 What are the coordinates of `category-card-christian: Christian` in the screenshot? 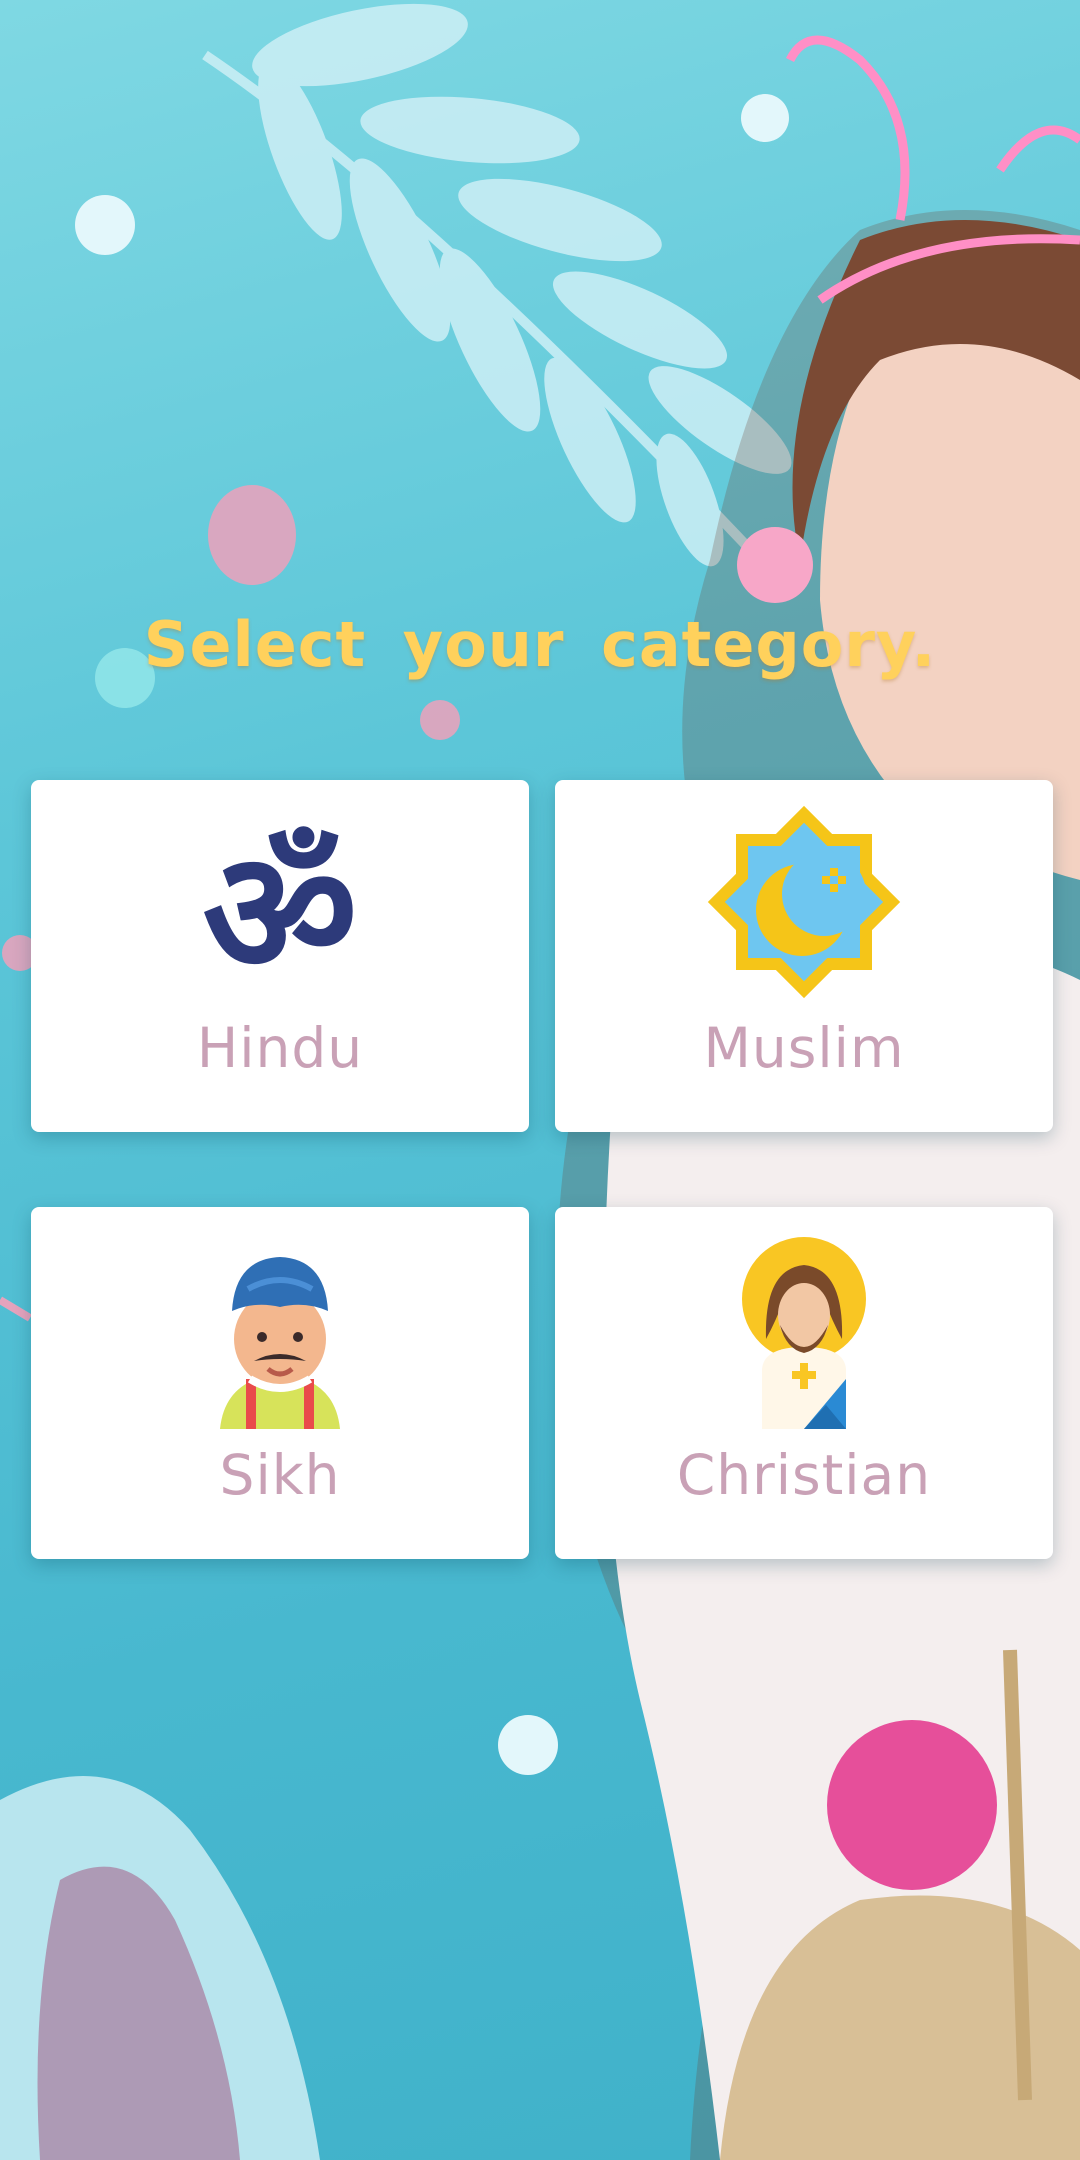 It's located at (804, 1383).